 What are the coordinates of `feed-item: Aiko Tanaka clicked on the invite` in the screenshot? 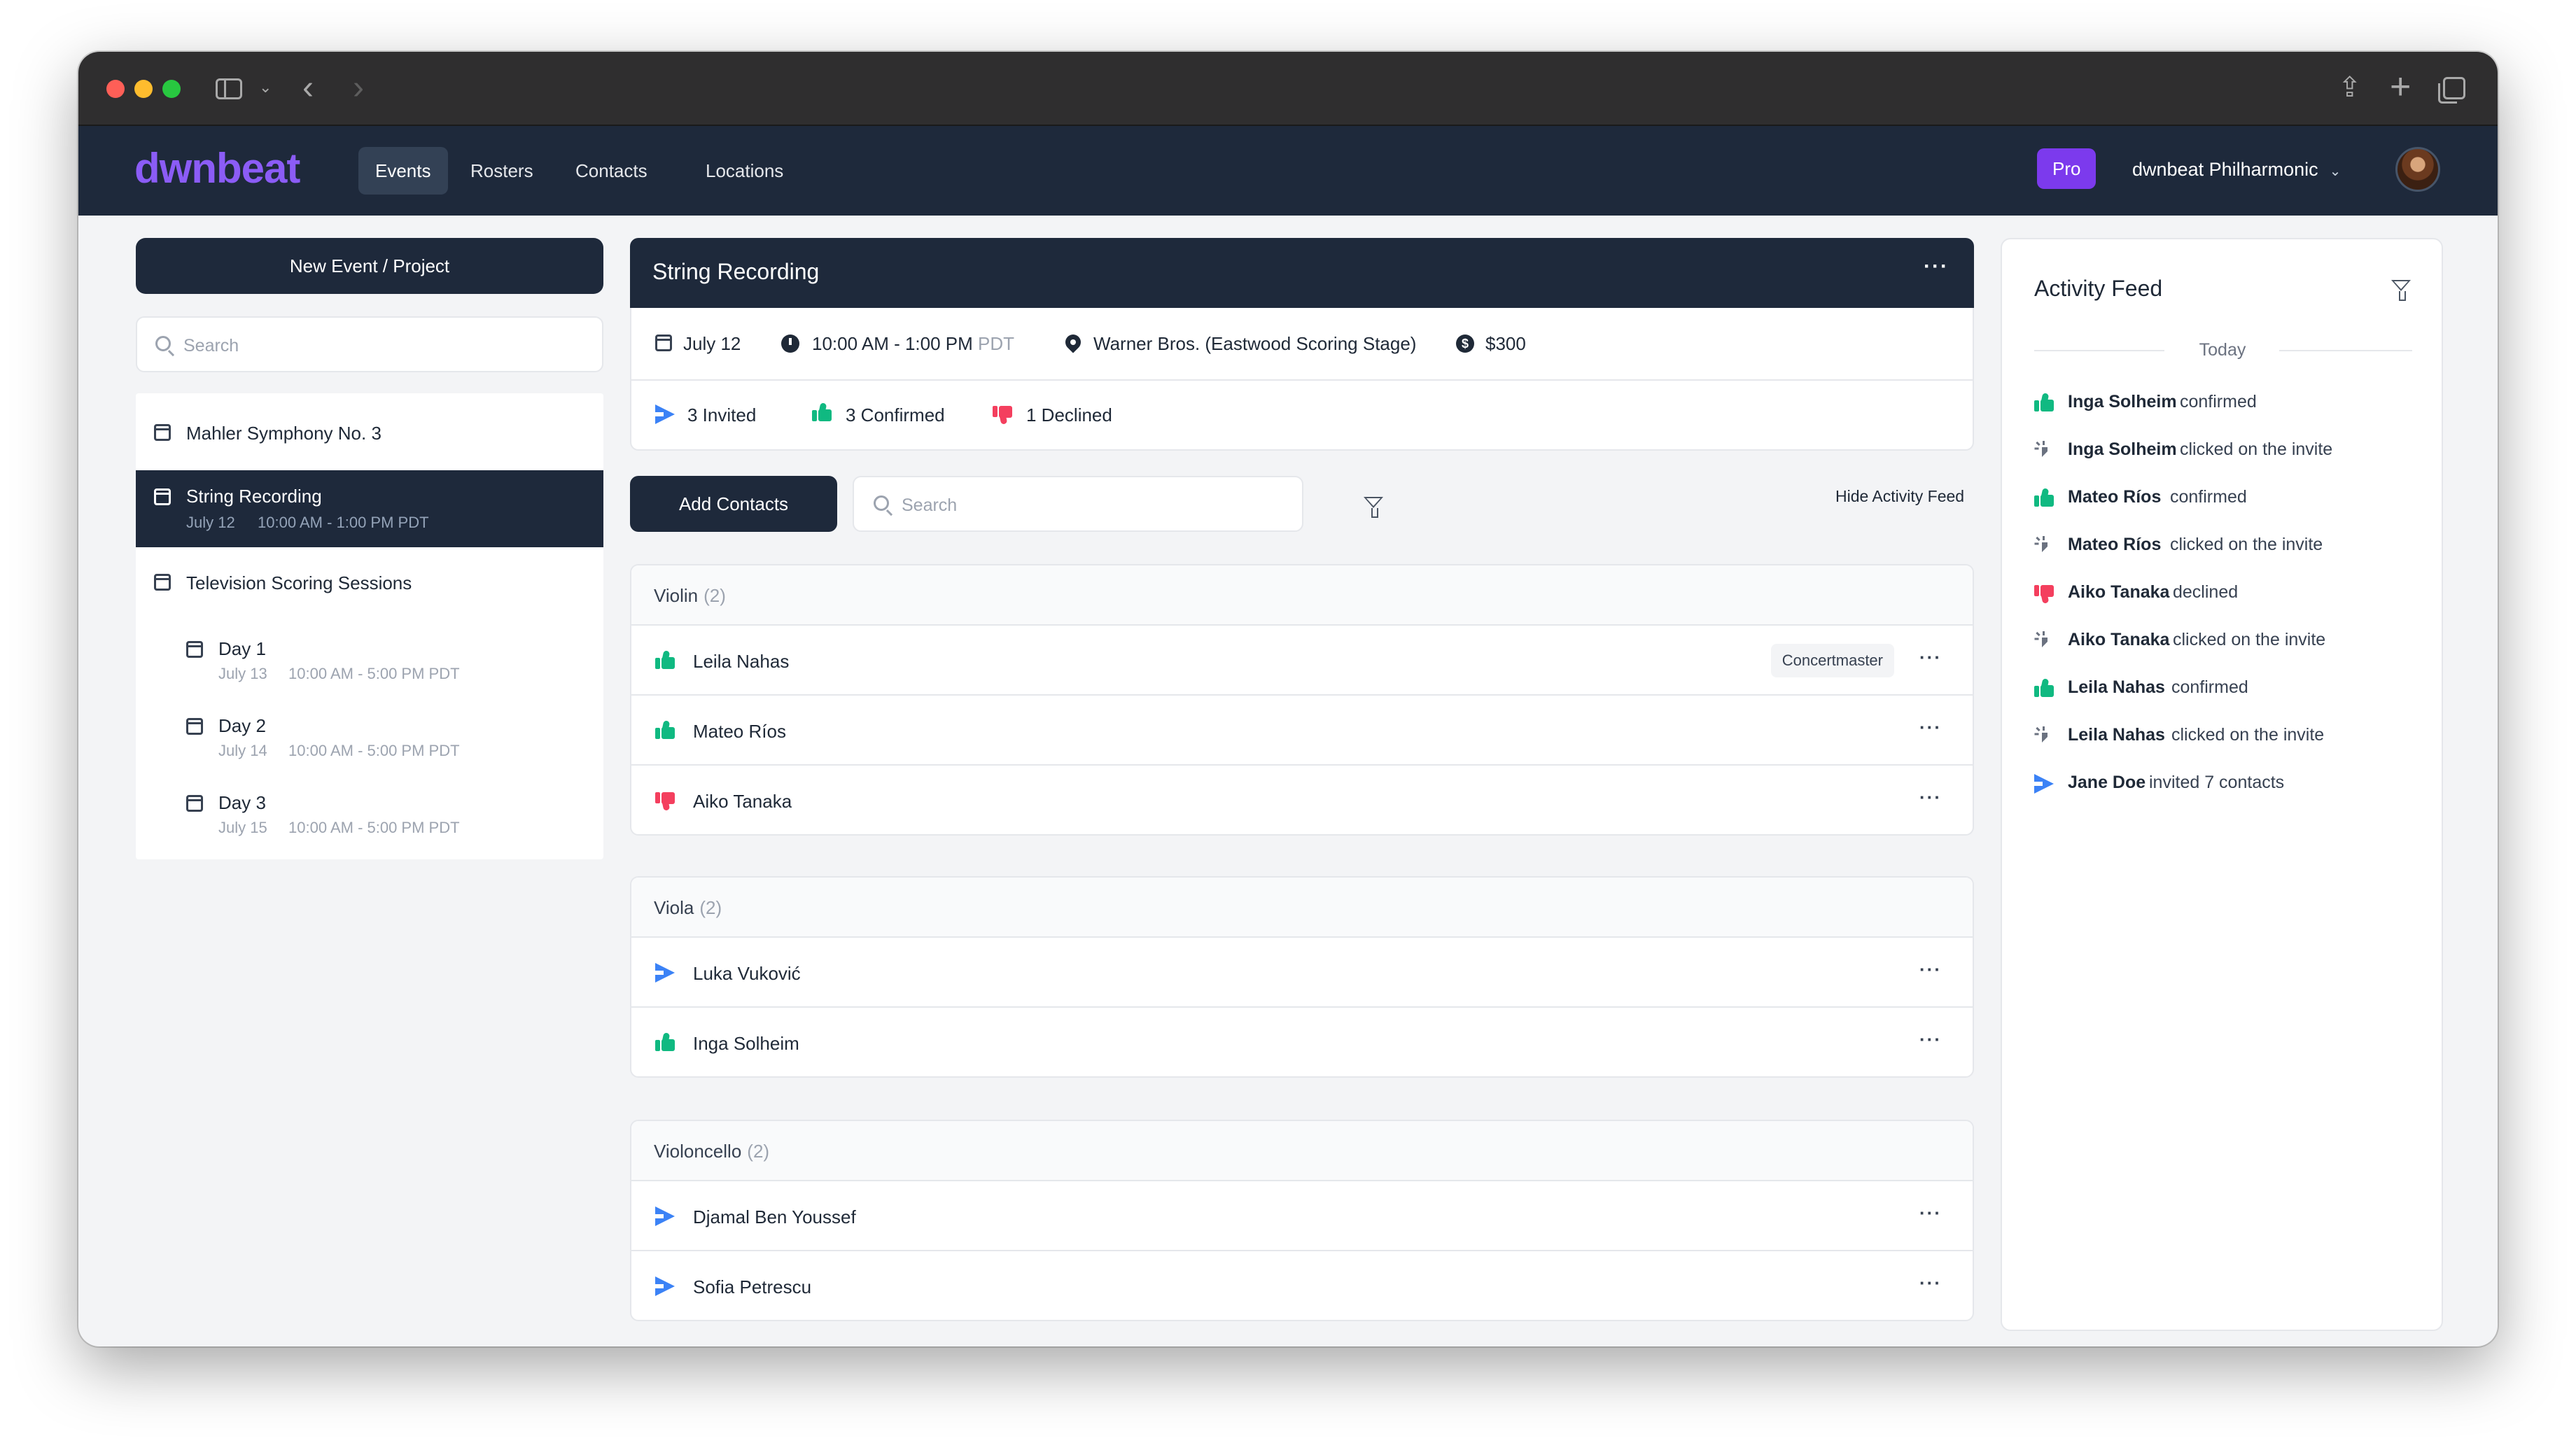 It's located at (2230, 640).